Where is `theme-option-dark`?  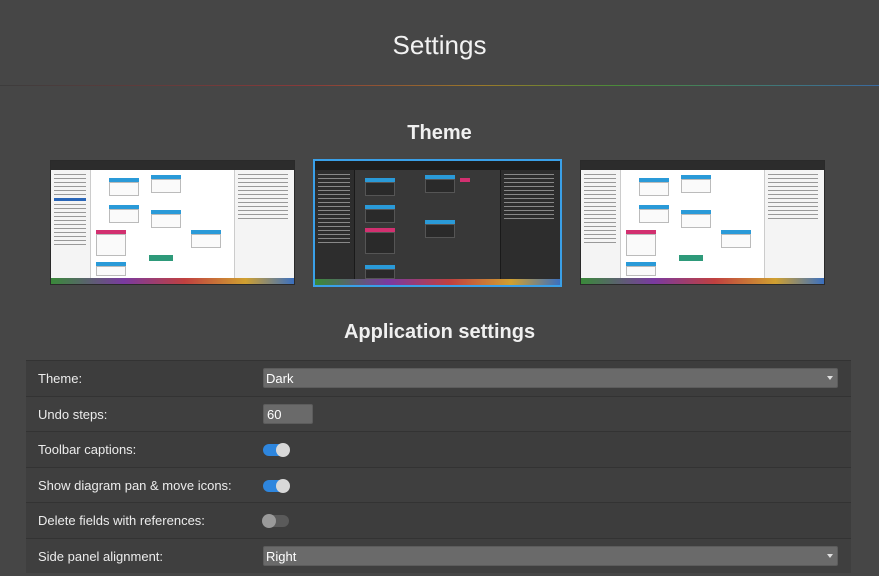
theme-option-dark is located at coordinates (437, 223).